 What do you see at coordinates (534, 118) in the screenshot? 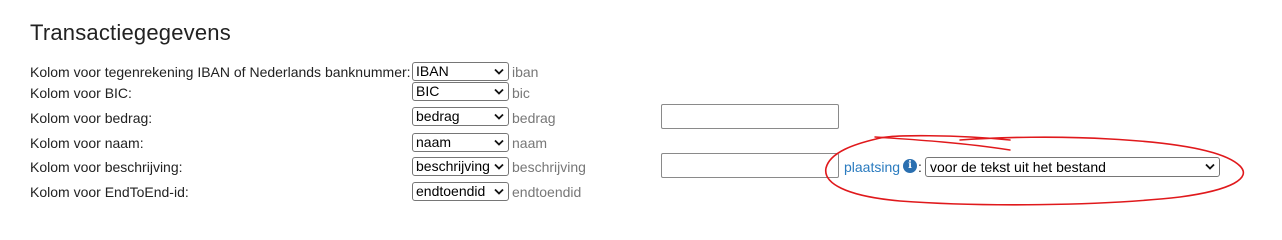
I see `row-hint: bedrag` at bounding box center [534, 118].